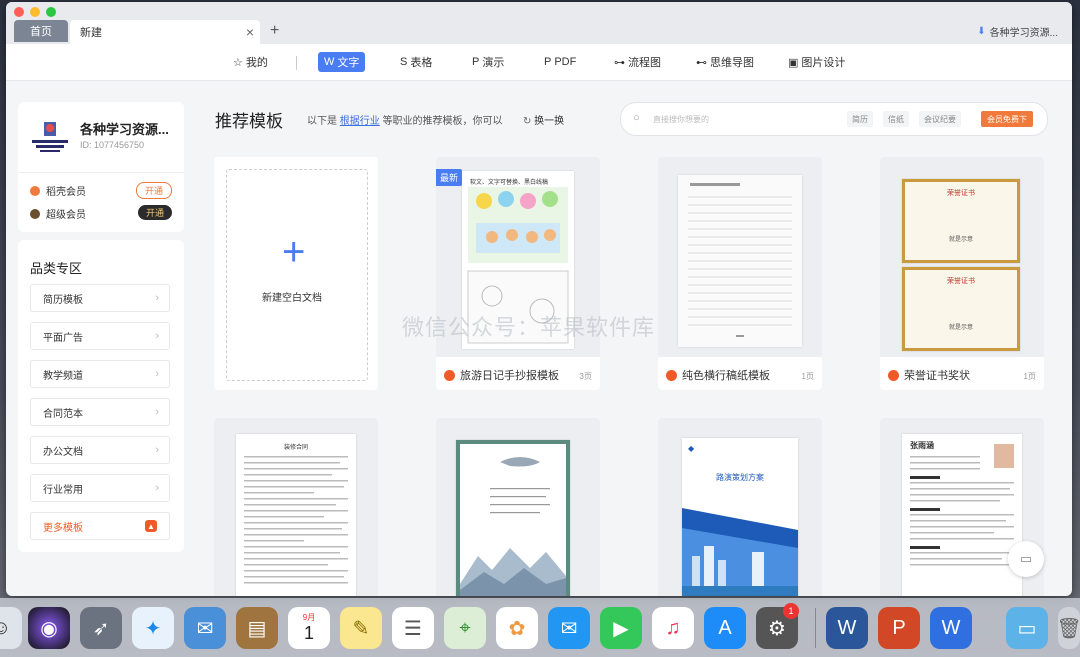 This screenshot has height=657, width=1080. Describe the element at coordinates (66, 215) in the screenshot. I see `membership-label: 超级会员` at that location.